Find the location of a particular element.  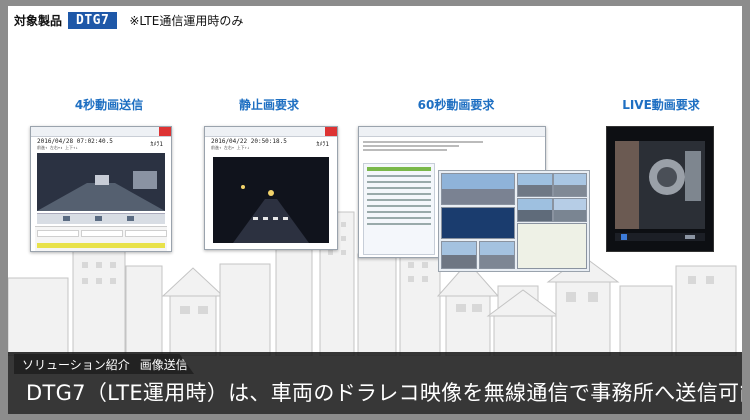

volume-icon is located at coordinates (690, 237).